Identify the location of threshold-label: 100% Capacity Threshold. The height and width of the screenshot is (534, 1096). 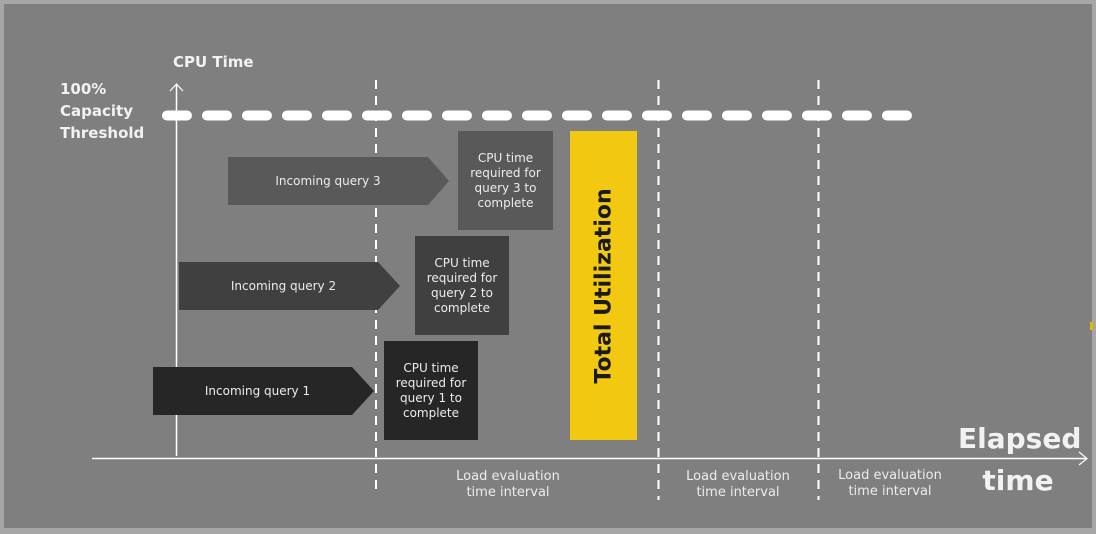
(102, 111).